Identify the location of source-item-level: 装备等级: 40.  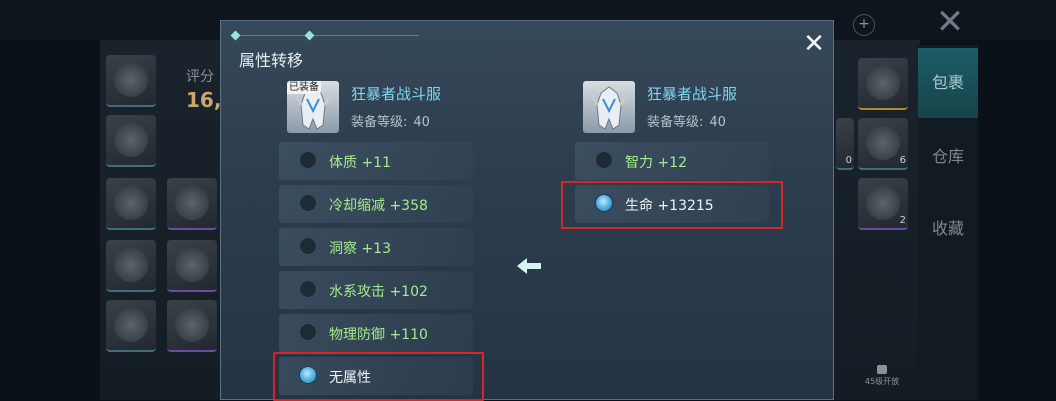
(390, 122).